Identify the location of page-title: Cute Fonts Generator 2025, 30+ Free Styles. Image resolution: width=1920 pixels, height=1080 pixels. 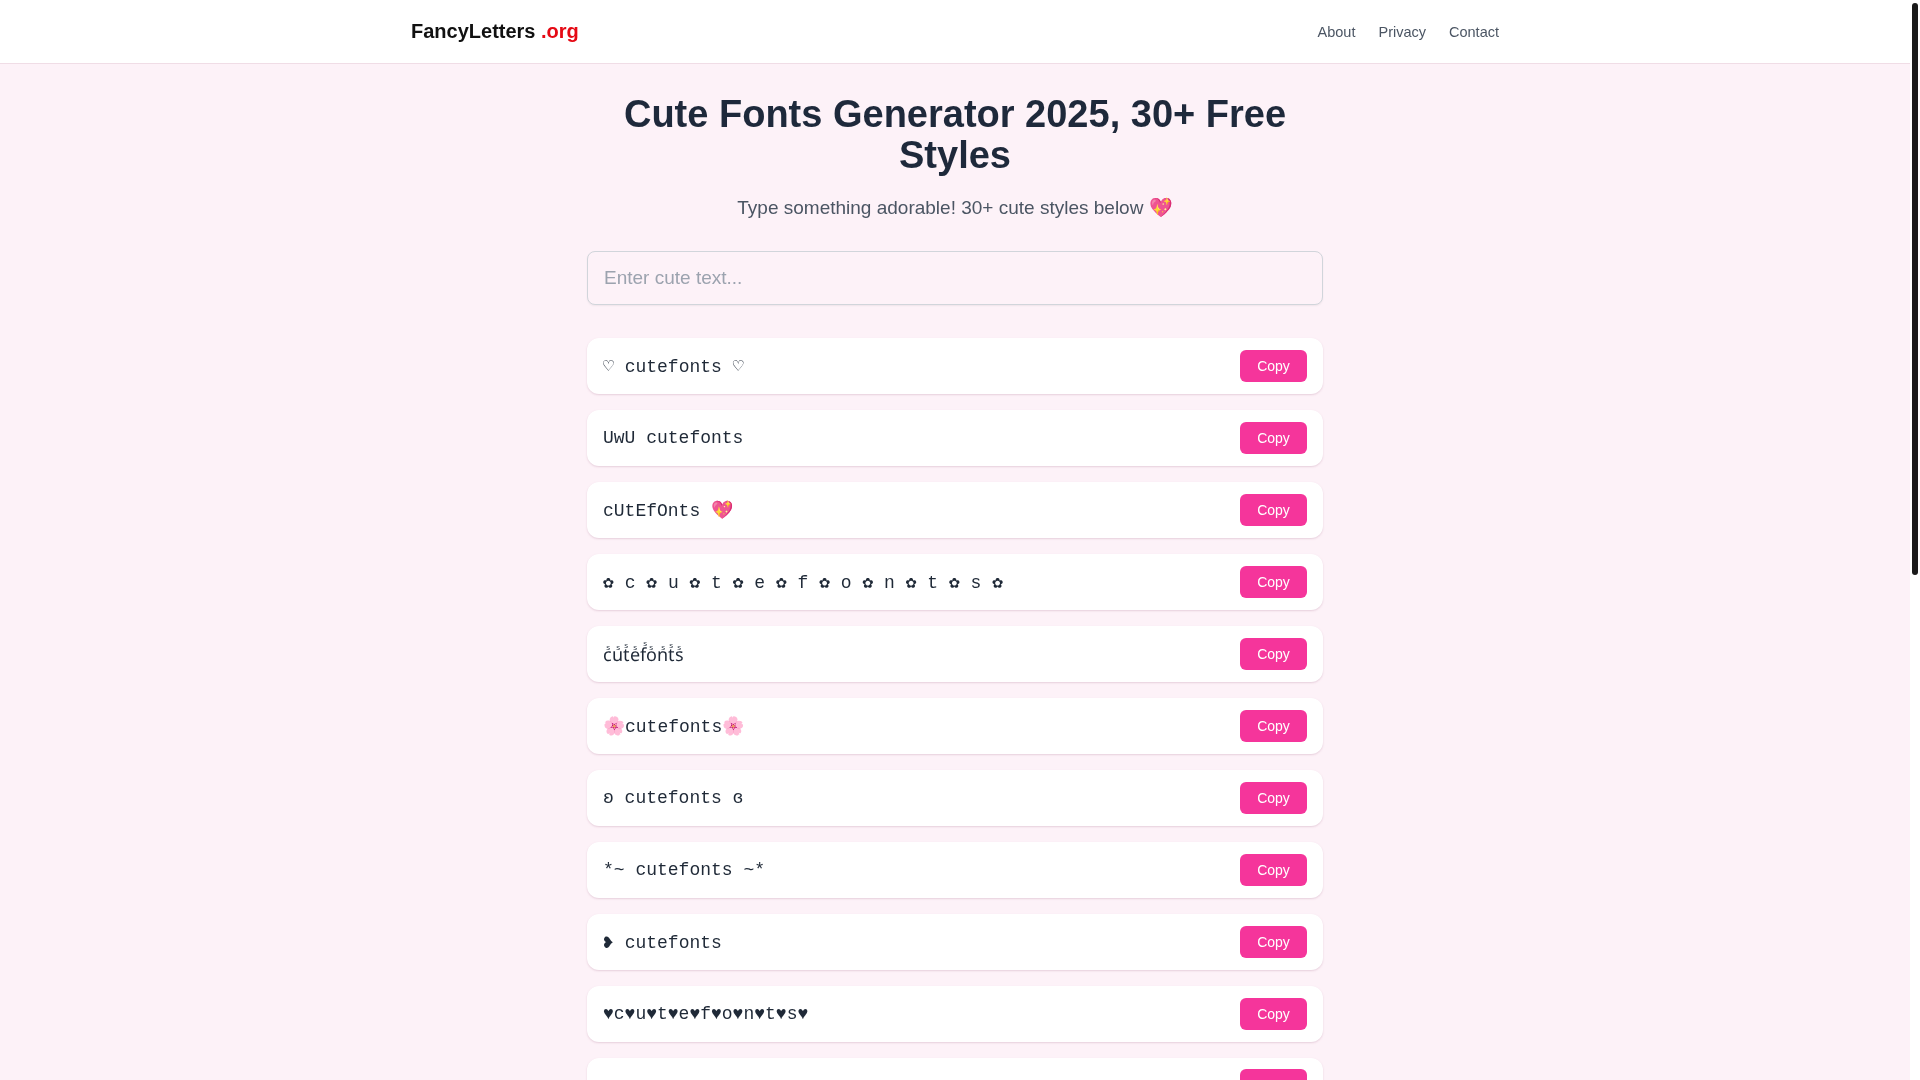
(955, 135).